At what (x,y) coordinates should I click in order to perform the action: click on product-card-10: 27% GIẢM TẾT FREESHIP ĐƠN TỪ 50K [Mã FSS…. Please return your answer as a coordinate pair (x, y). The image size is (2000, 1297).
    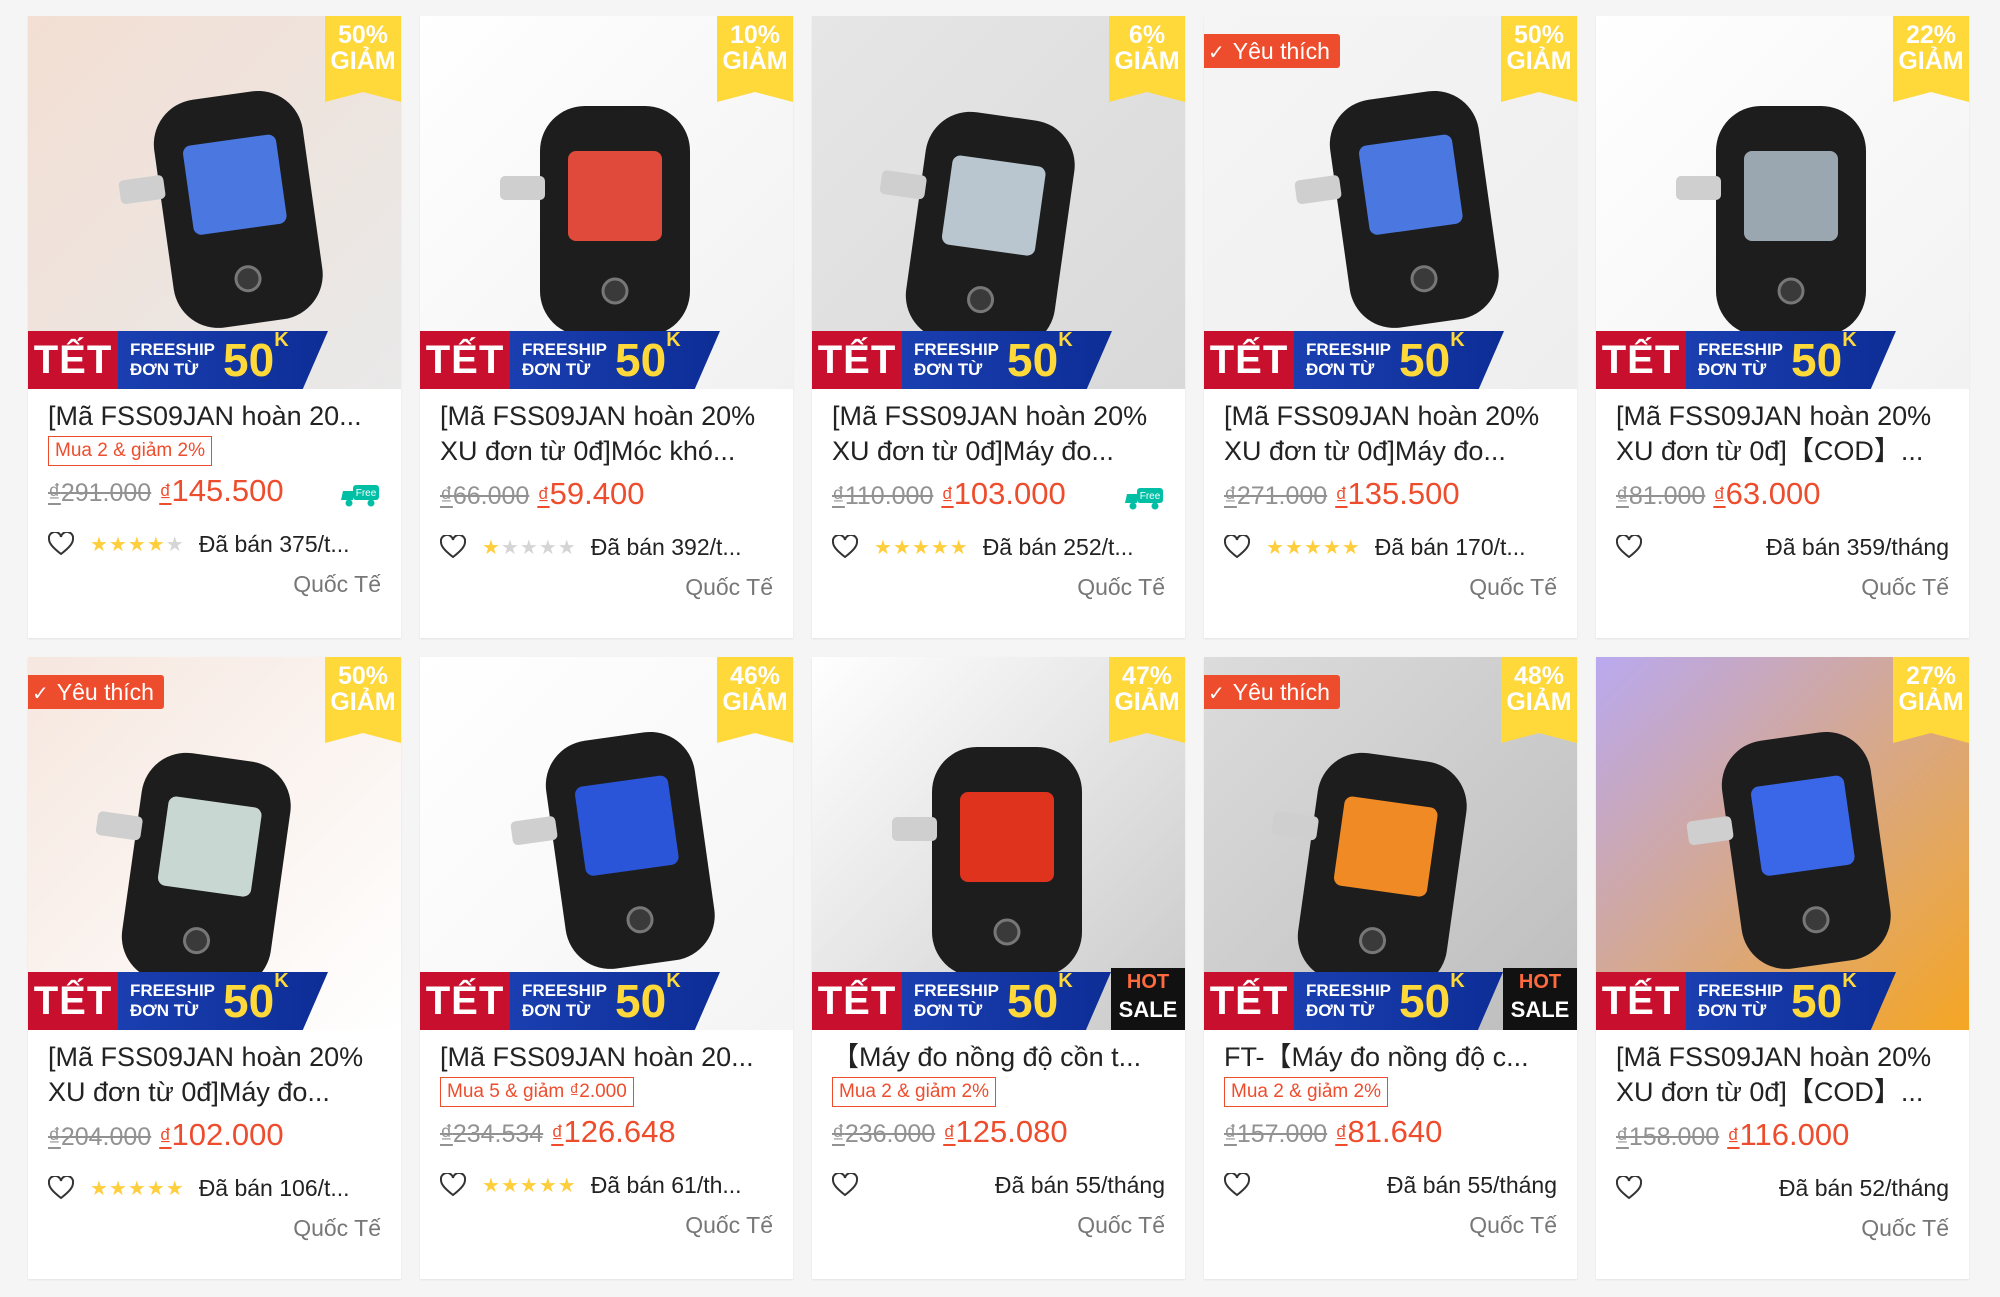
    Looking at the image, I should click on (1782, 968).